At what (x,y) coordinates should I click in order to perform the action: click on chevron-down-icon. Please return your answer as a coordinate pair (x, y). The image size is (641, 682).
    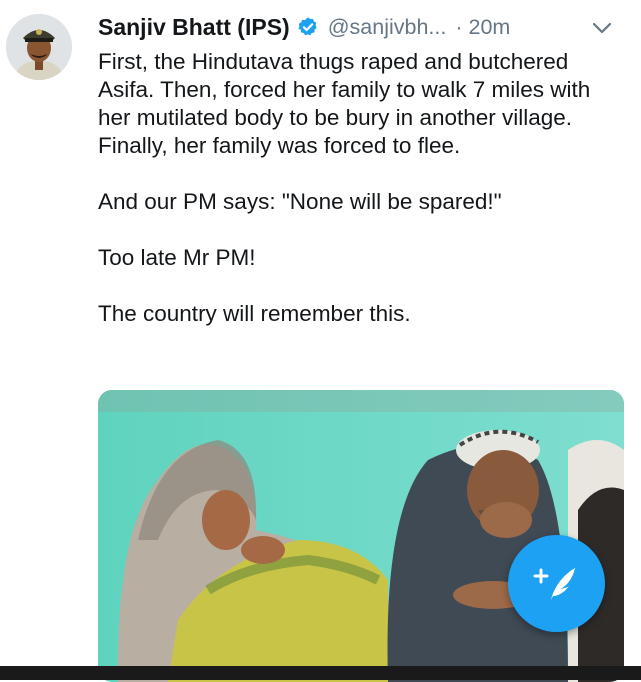
    Looking at the image, I should click on (602, 28).